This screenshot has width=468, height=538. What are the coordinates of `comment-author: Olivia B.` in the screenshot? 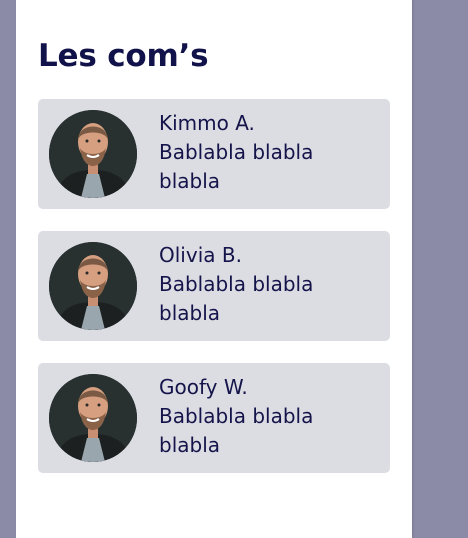 It's located at (200, 255).